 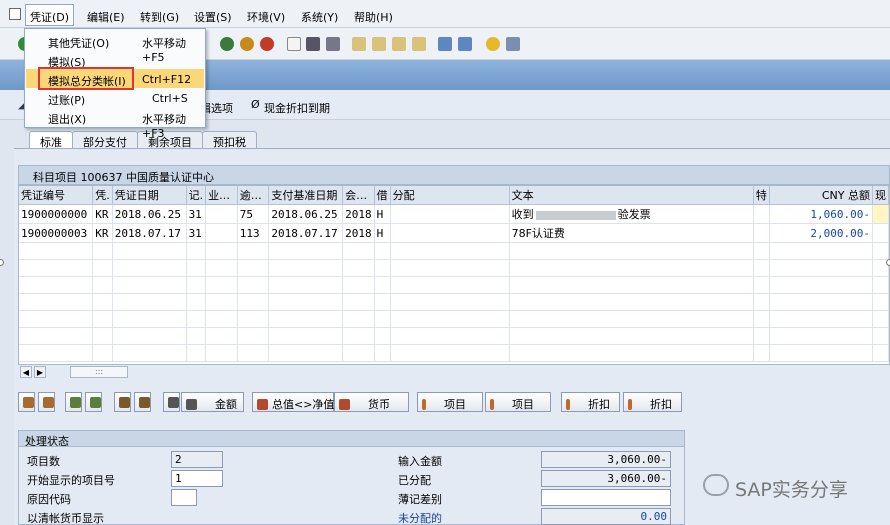 I want to click on item-a-label: 项目, so click(x=455, y=404).